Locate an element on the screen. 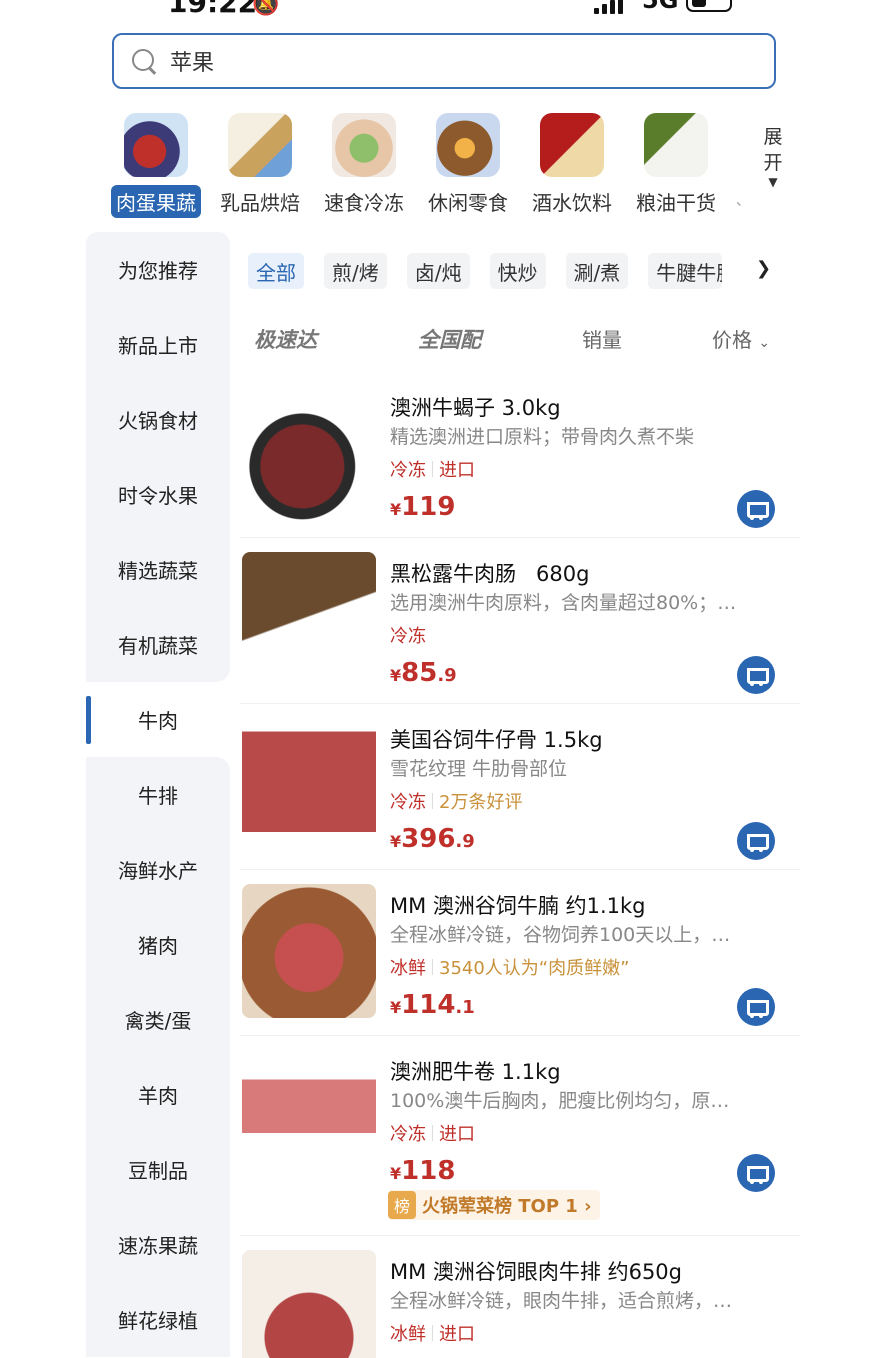 The width and height of the screenshot is (888, 1358). product-tag: 3540人认为“肉质鲜嫩” is located at coordinates (534, 968).